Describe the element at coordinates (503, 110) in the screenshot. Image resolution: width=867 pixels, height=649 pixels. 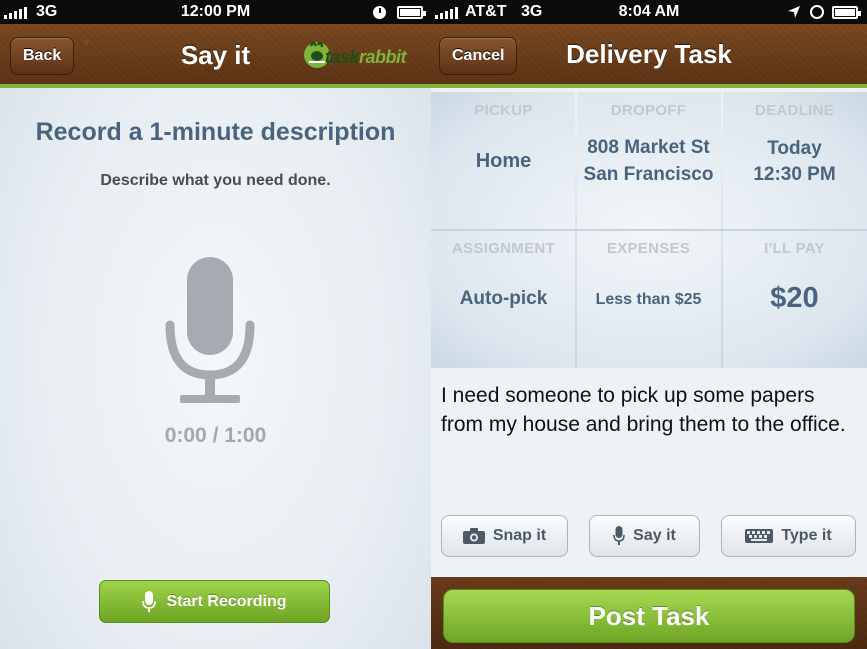
I see `field-label: PICKUP` at that location.